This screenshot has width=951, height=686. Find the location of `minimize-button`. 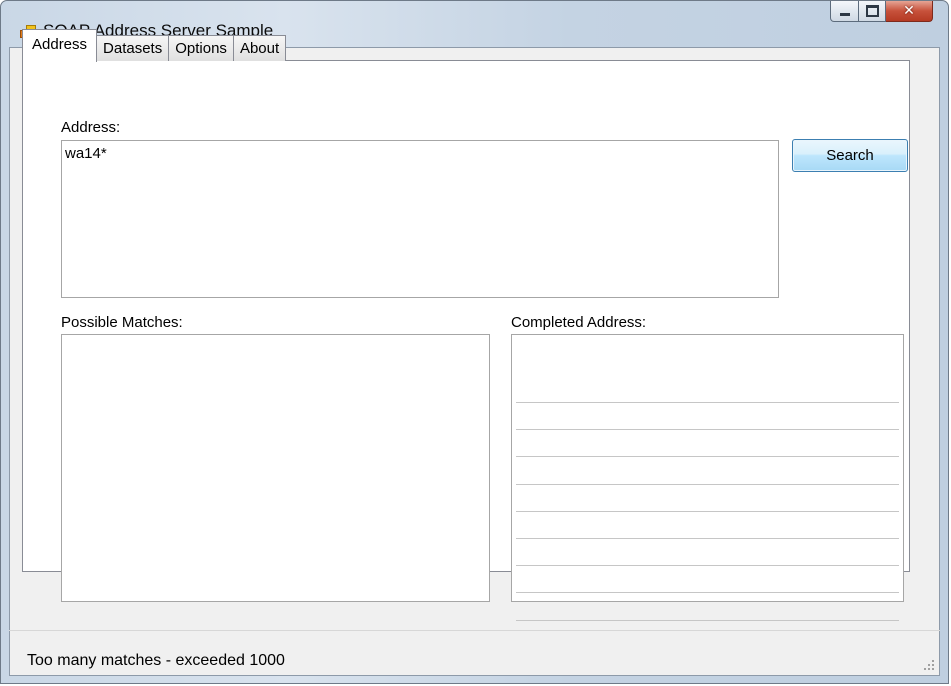

minimize-button is located at coordinates (844, 11).